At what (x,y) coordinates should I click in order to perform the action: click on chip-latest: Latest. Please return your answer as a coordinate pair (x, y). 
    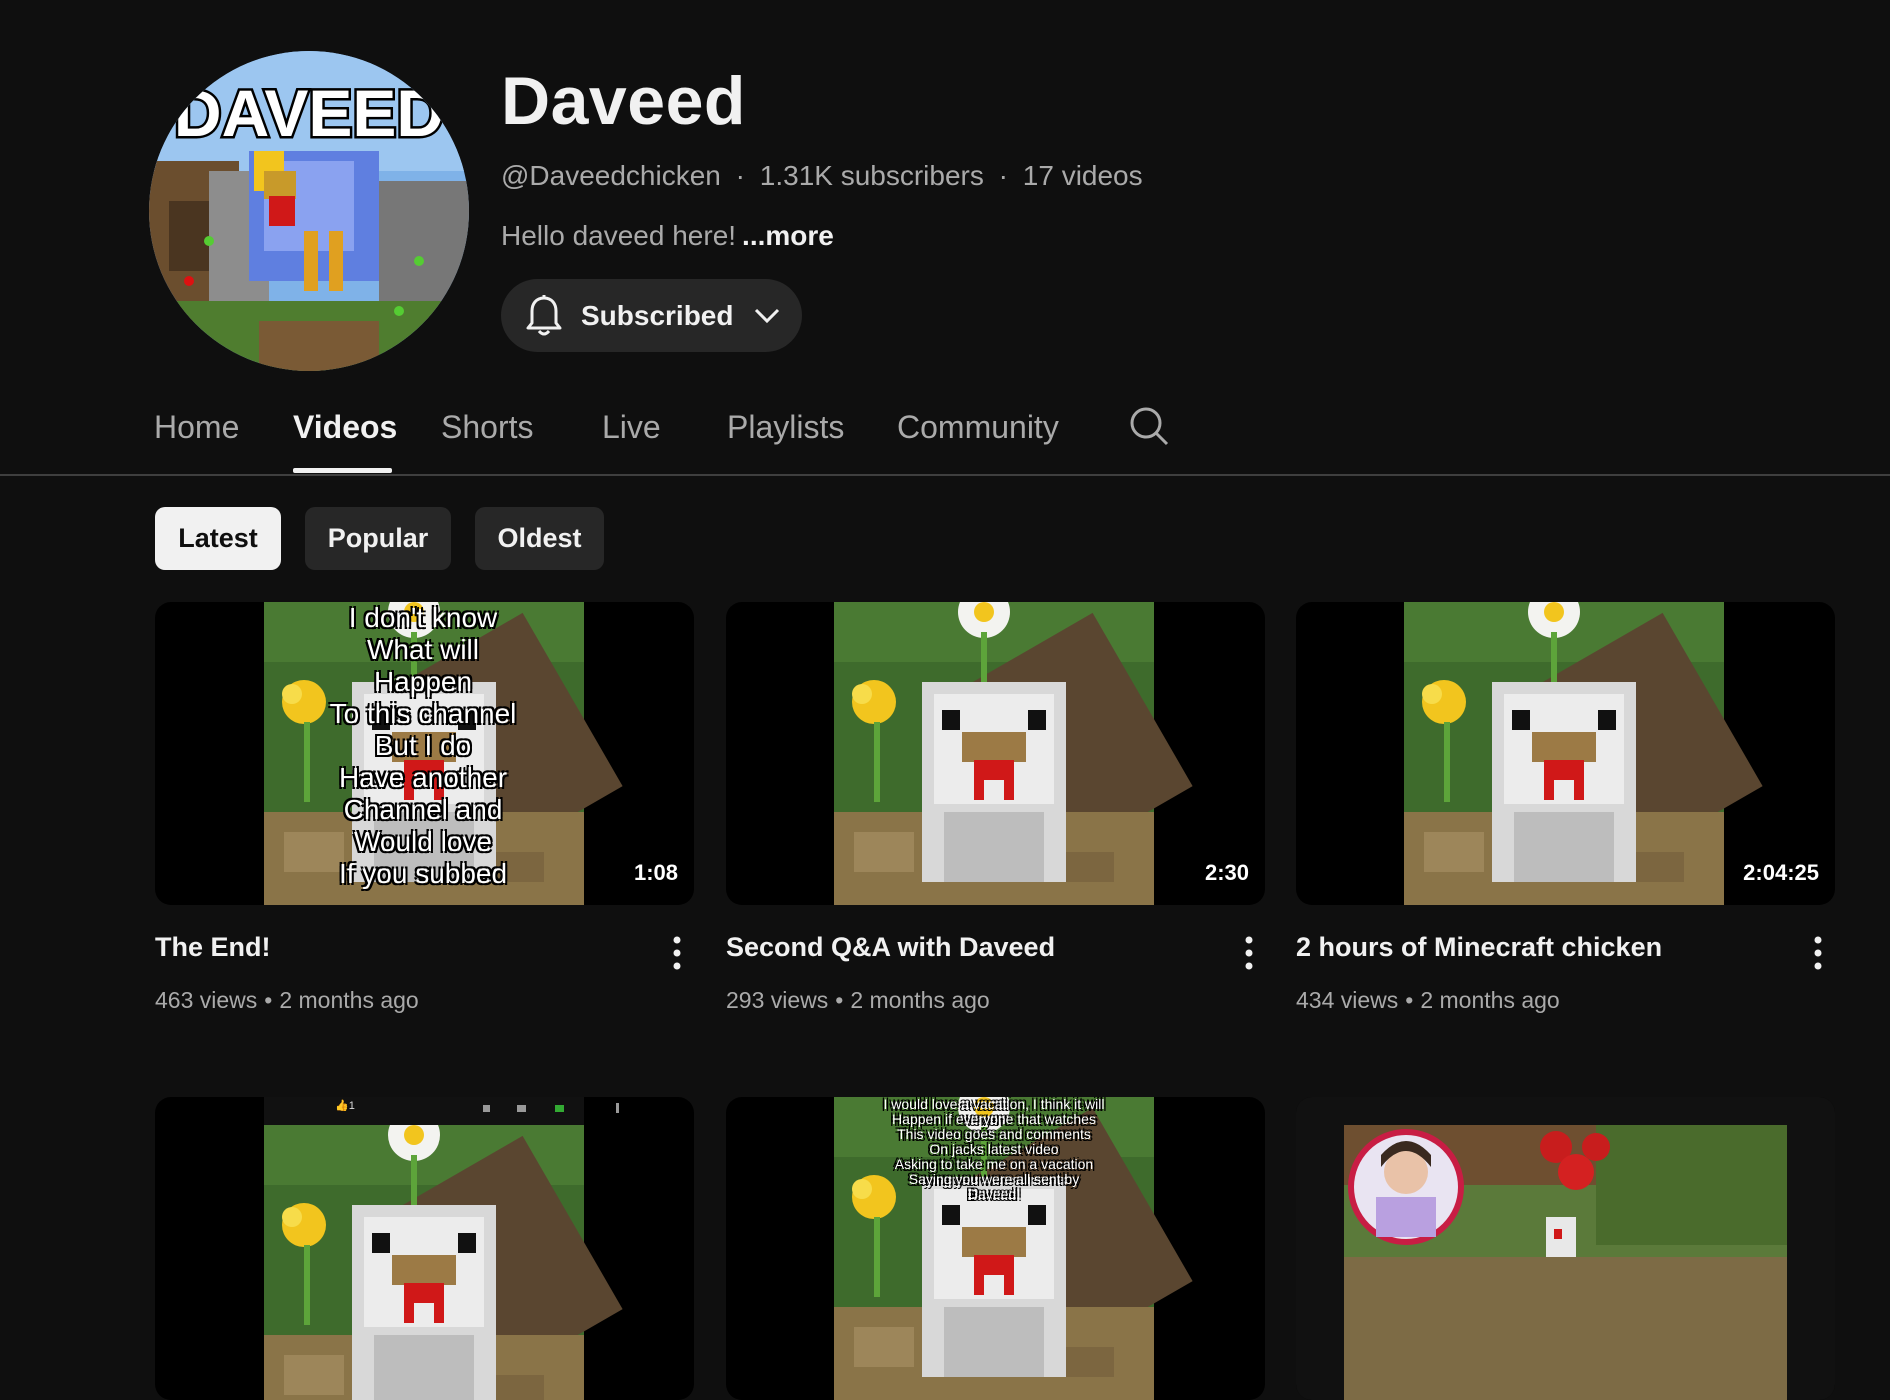
    Looking at the image, I should click on (218, 538).